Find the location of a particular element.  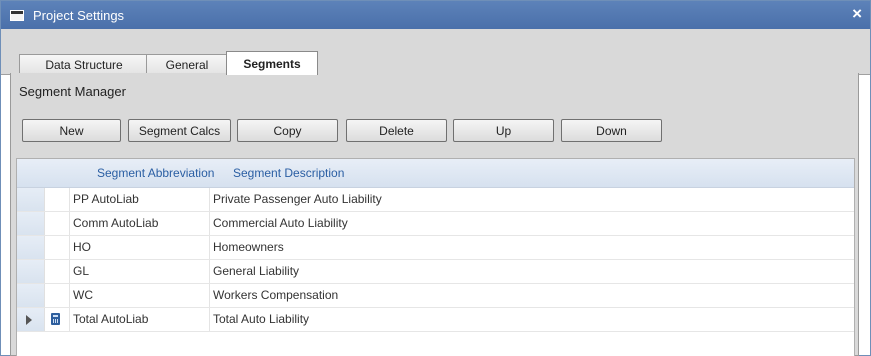

tab-general: General is located at coordinates (187, 64).